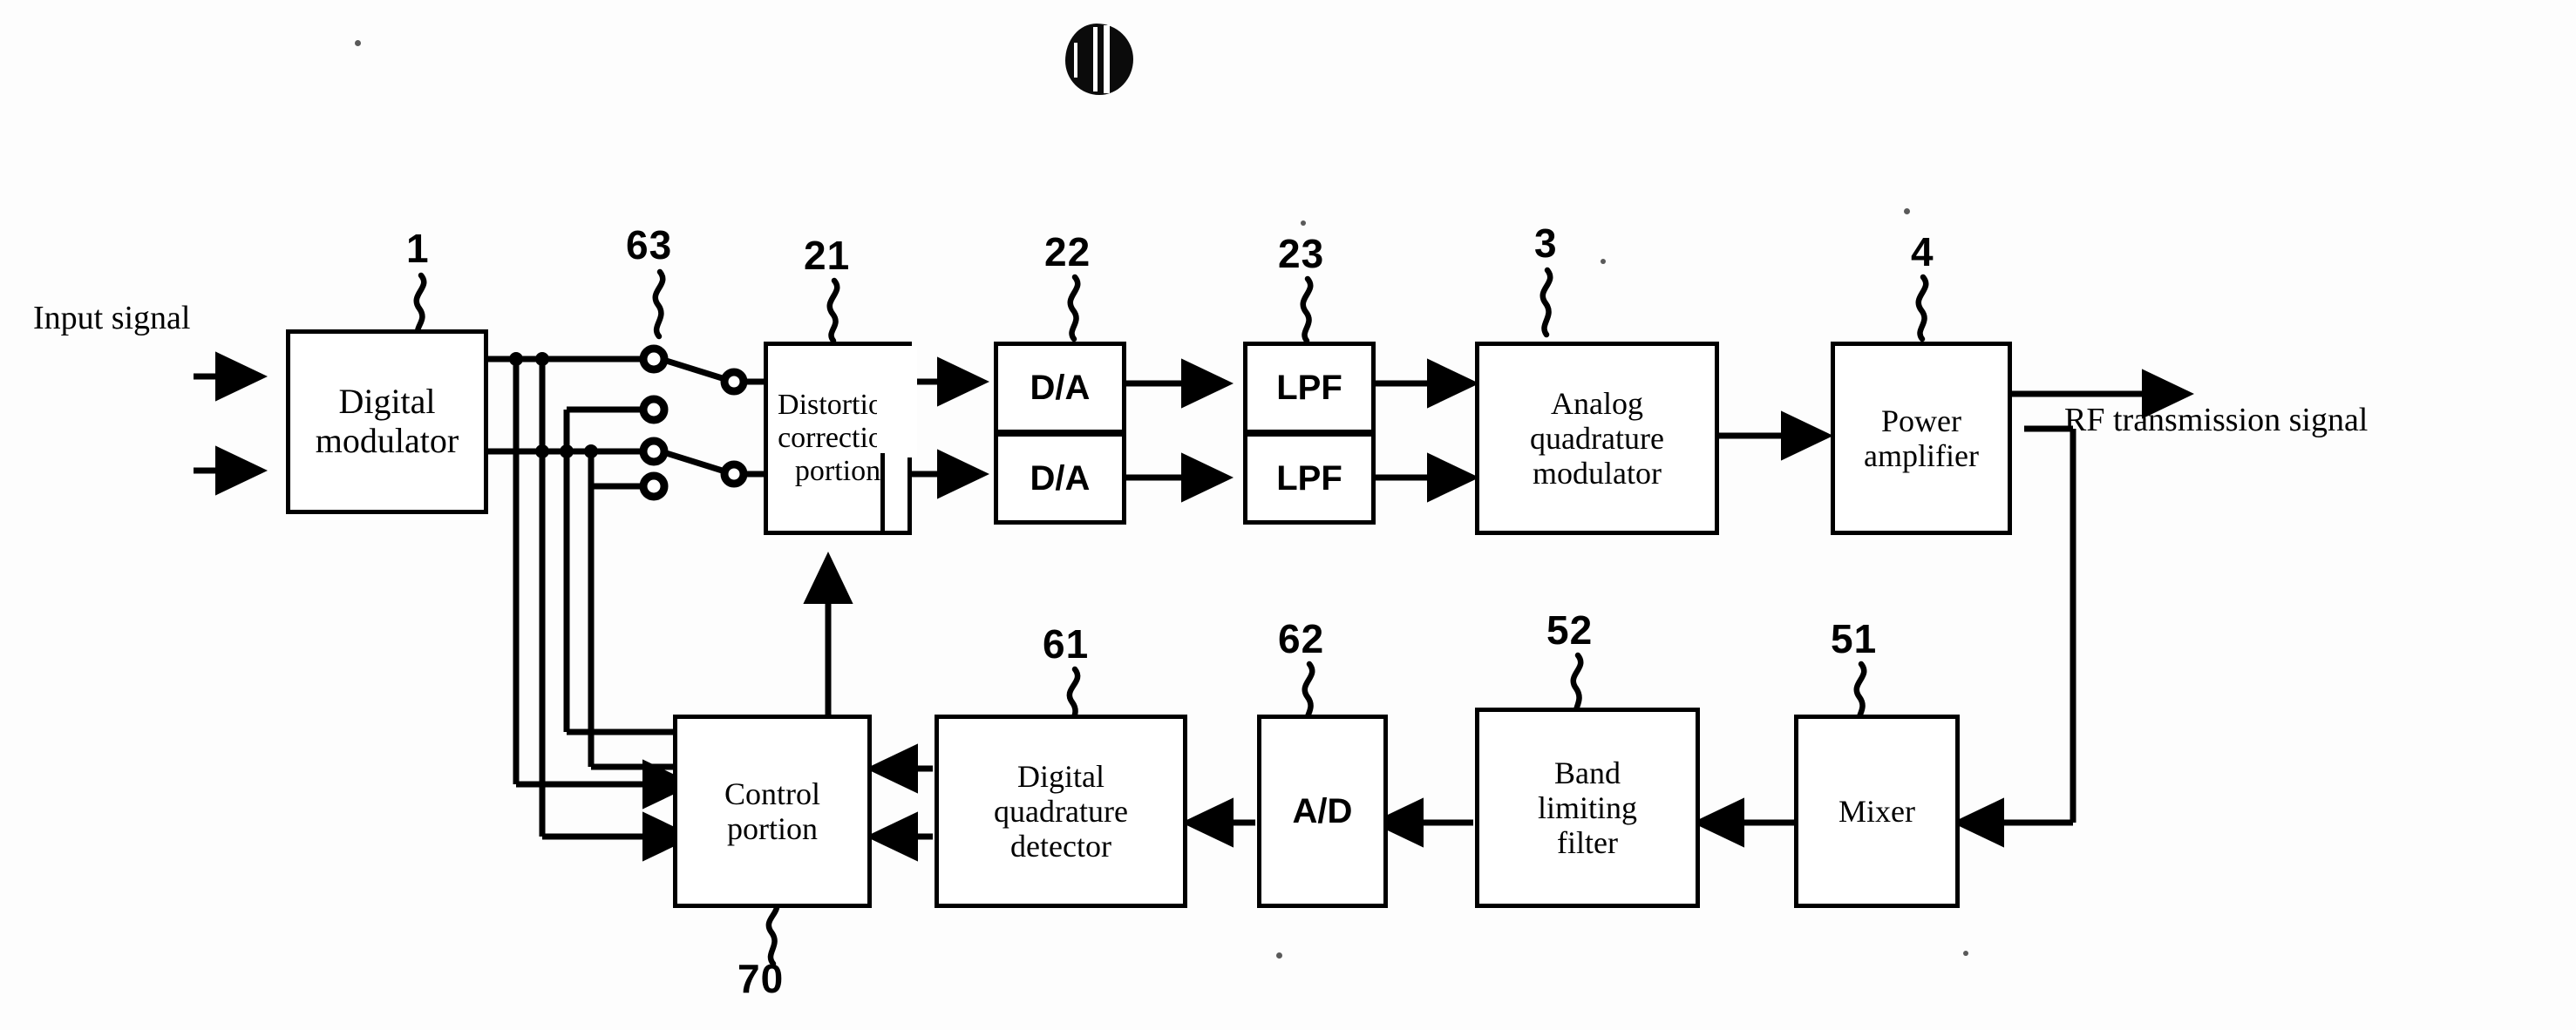 The width and height of the screenshot is (2576, 1030). I want to click on label-line: Band, so click(1587, 772).